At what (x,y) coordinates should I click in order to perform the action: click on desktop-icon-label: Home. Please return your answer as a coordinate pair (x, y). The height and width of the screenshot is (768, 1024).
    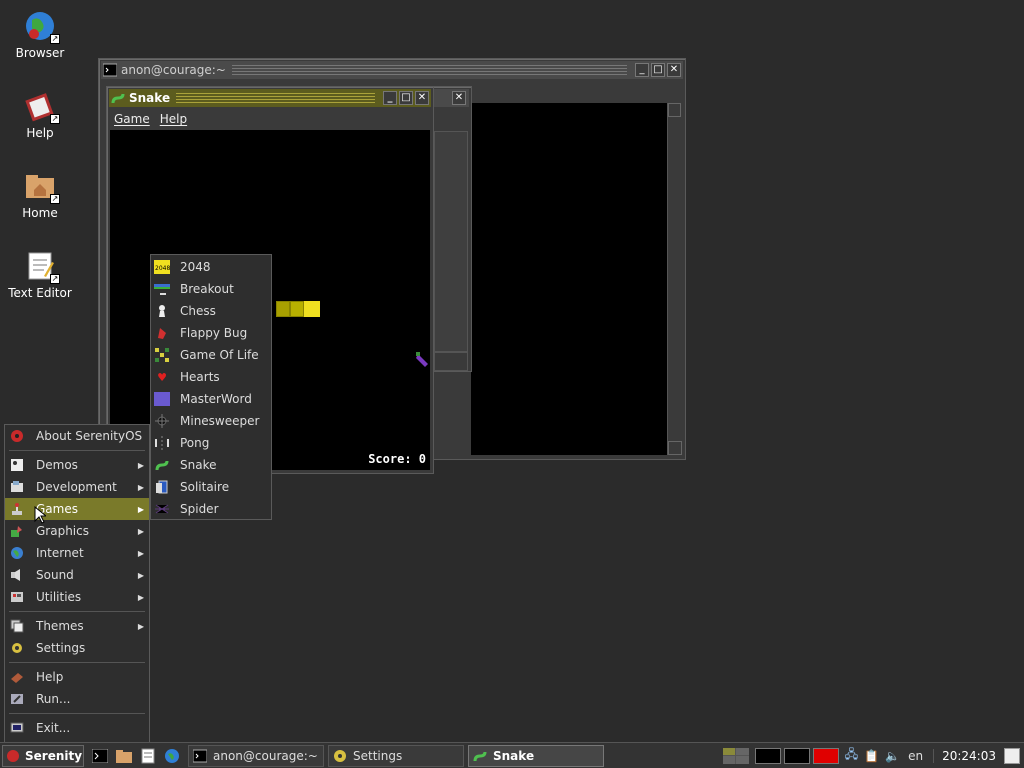
    Looking at the image, I should click on (40, 213).